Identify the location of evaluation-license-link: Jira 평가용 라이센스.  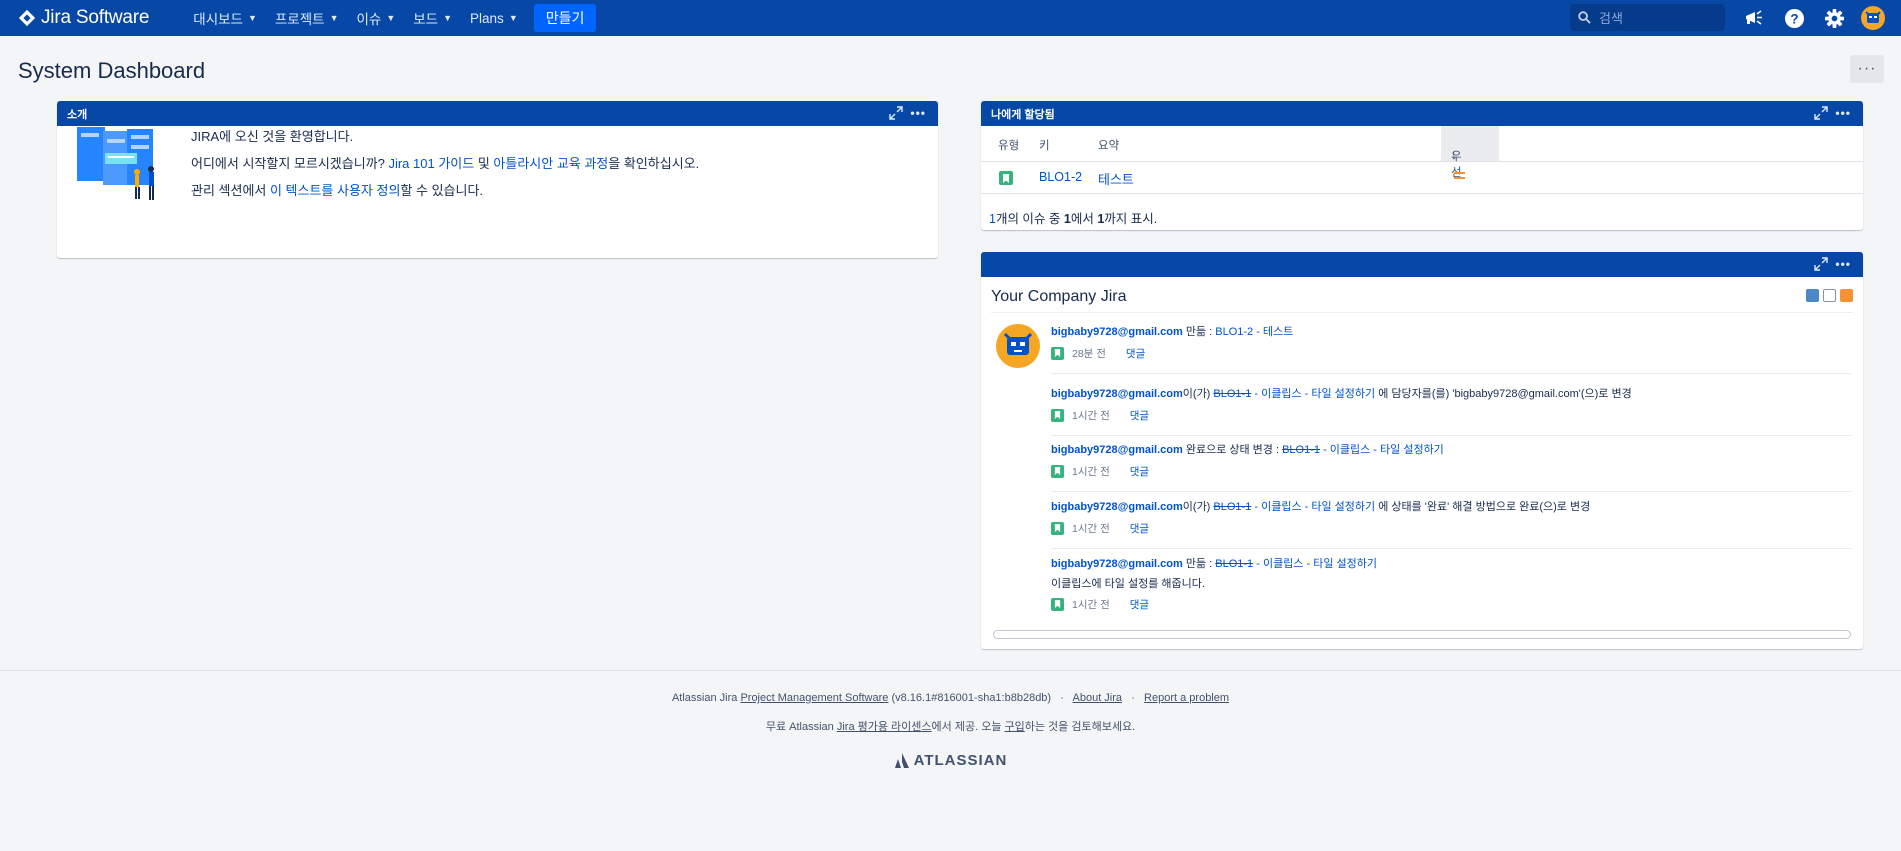
(884, 727).